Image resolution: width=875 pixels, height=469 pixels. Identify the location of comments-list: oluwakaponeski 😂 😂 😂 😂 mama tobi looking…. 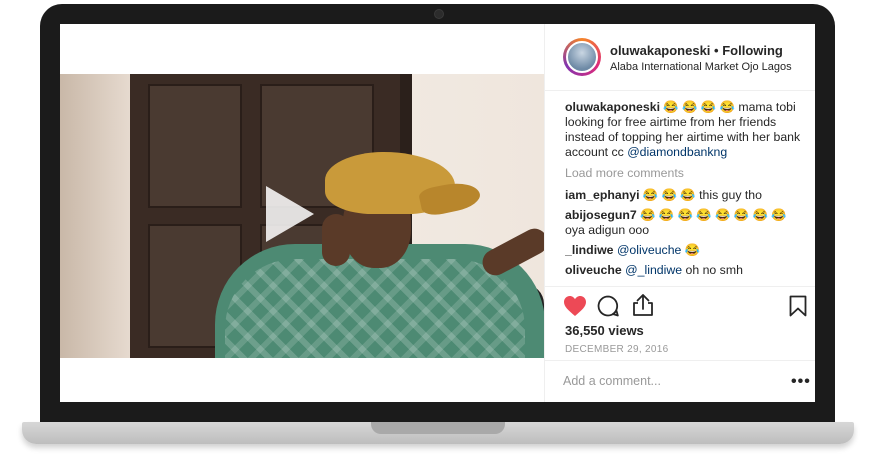
(685, 193).